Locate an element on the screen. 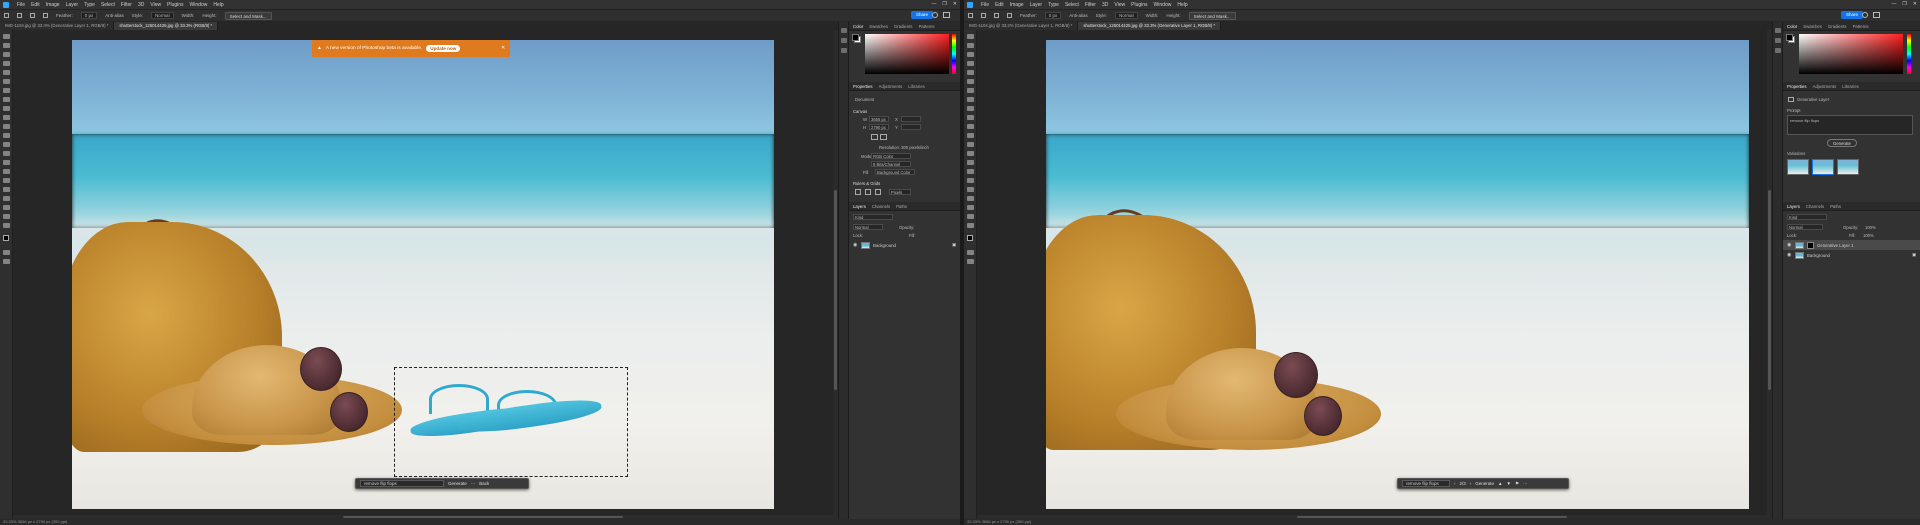  prompt-textarea: remove flip flops is located at coordinates (1850, 125).